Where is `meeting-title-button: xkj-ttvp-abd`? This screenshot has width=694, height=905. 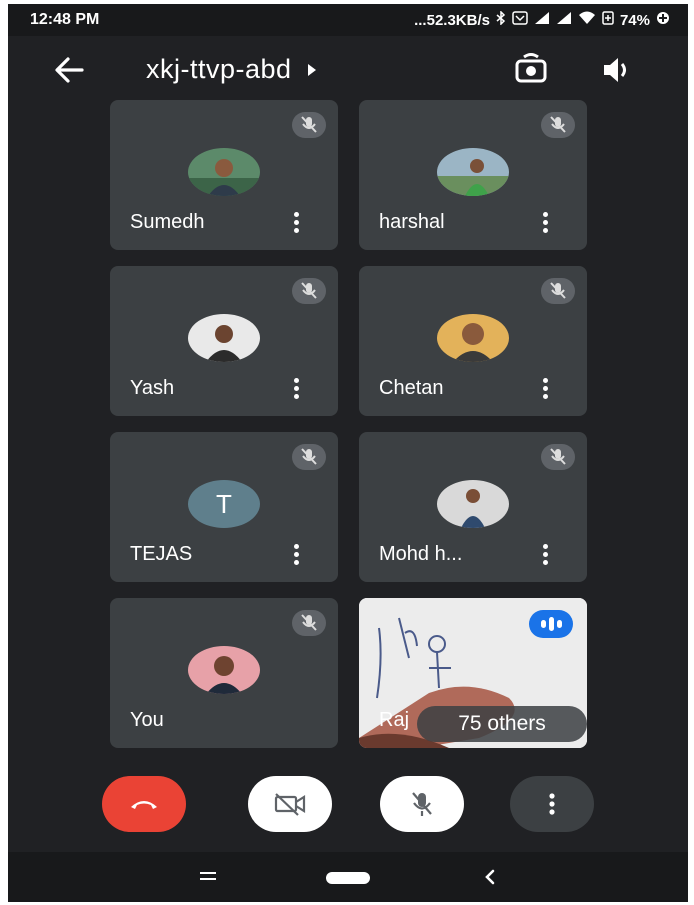 meeting-title-button: xkj-ttvp-abd is located at coordinates (231, 69).